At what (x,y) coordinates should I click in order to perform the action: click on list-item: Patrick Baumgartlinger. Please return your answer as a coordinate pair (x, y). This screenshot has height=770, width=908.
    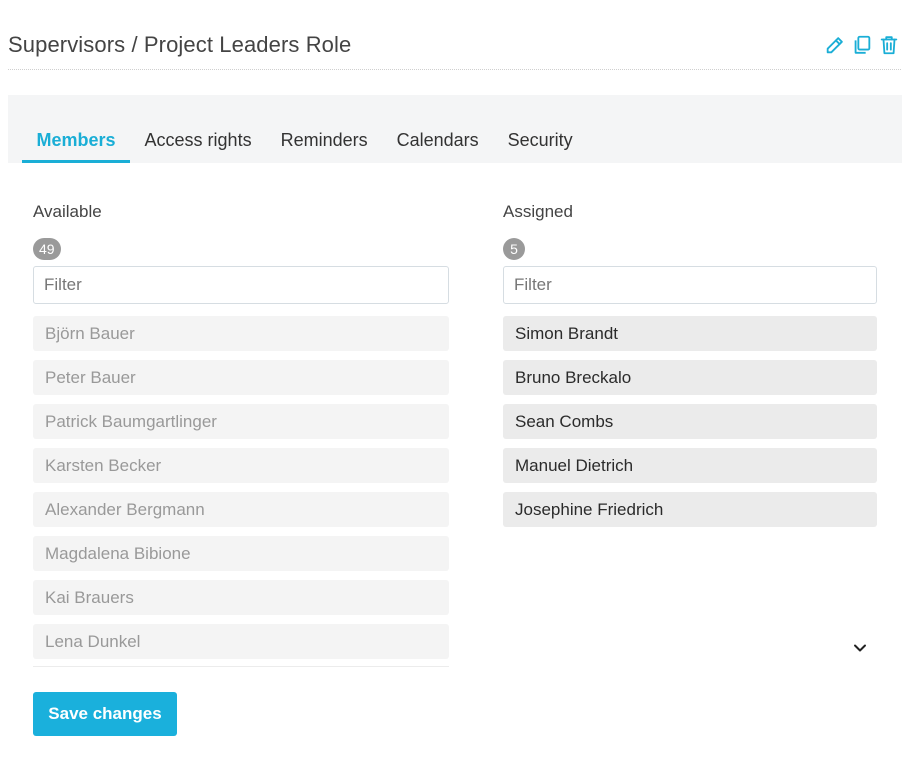
    Looking at the image, I should click on (241, 421).